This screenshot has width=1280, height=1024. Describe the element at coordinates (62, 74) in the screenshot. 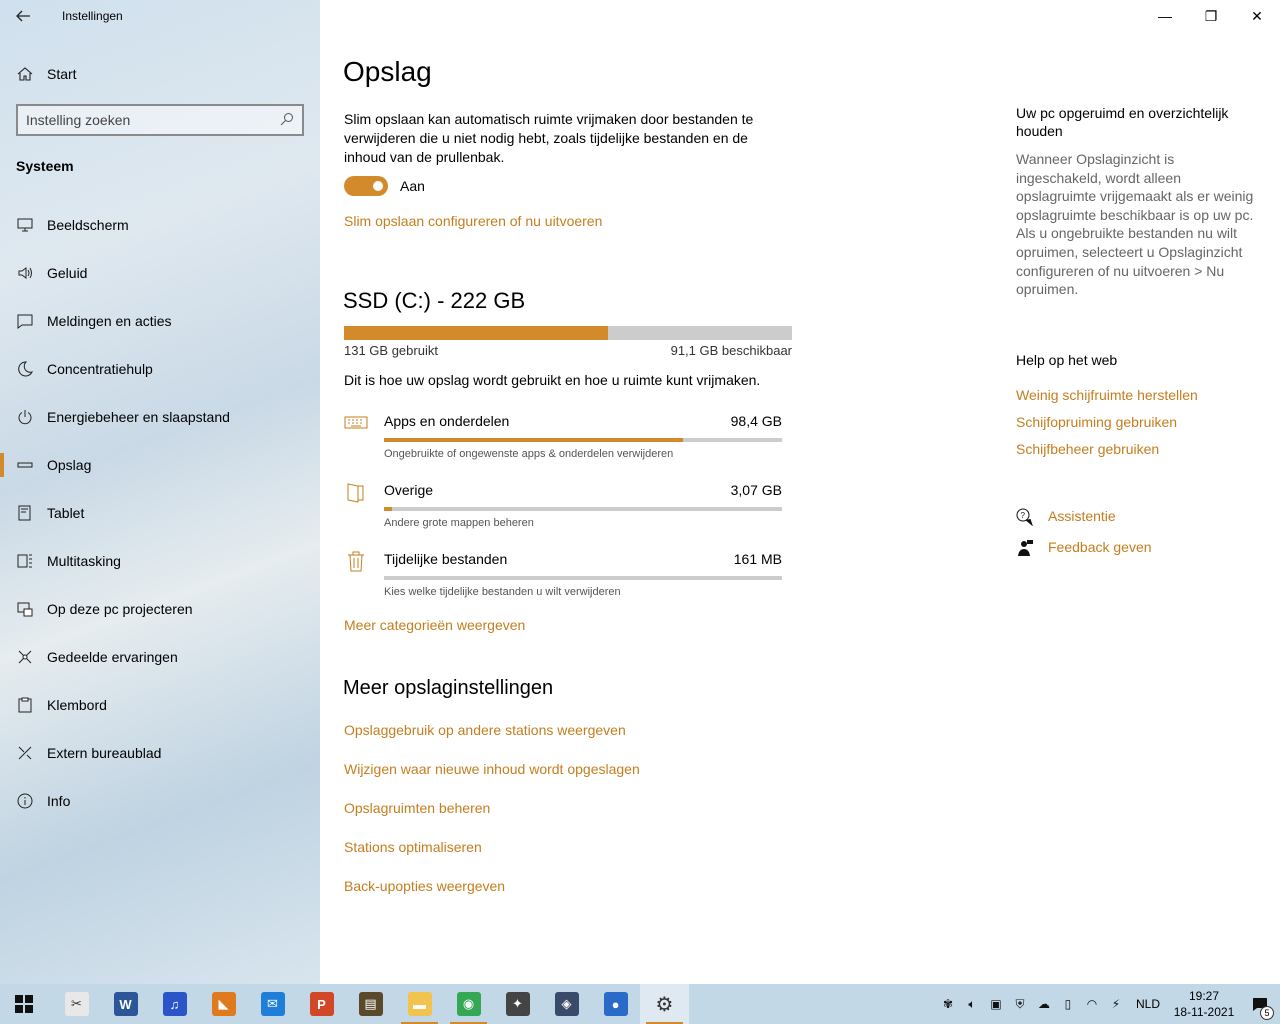

I see `sidebar-item-label: Start` at that location.